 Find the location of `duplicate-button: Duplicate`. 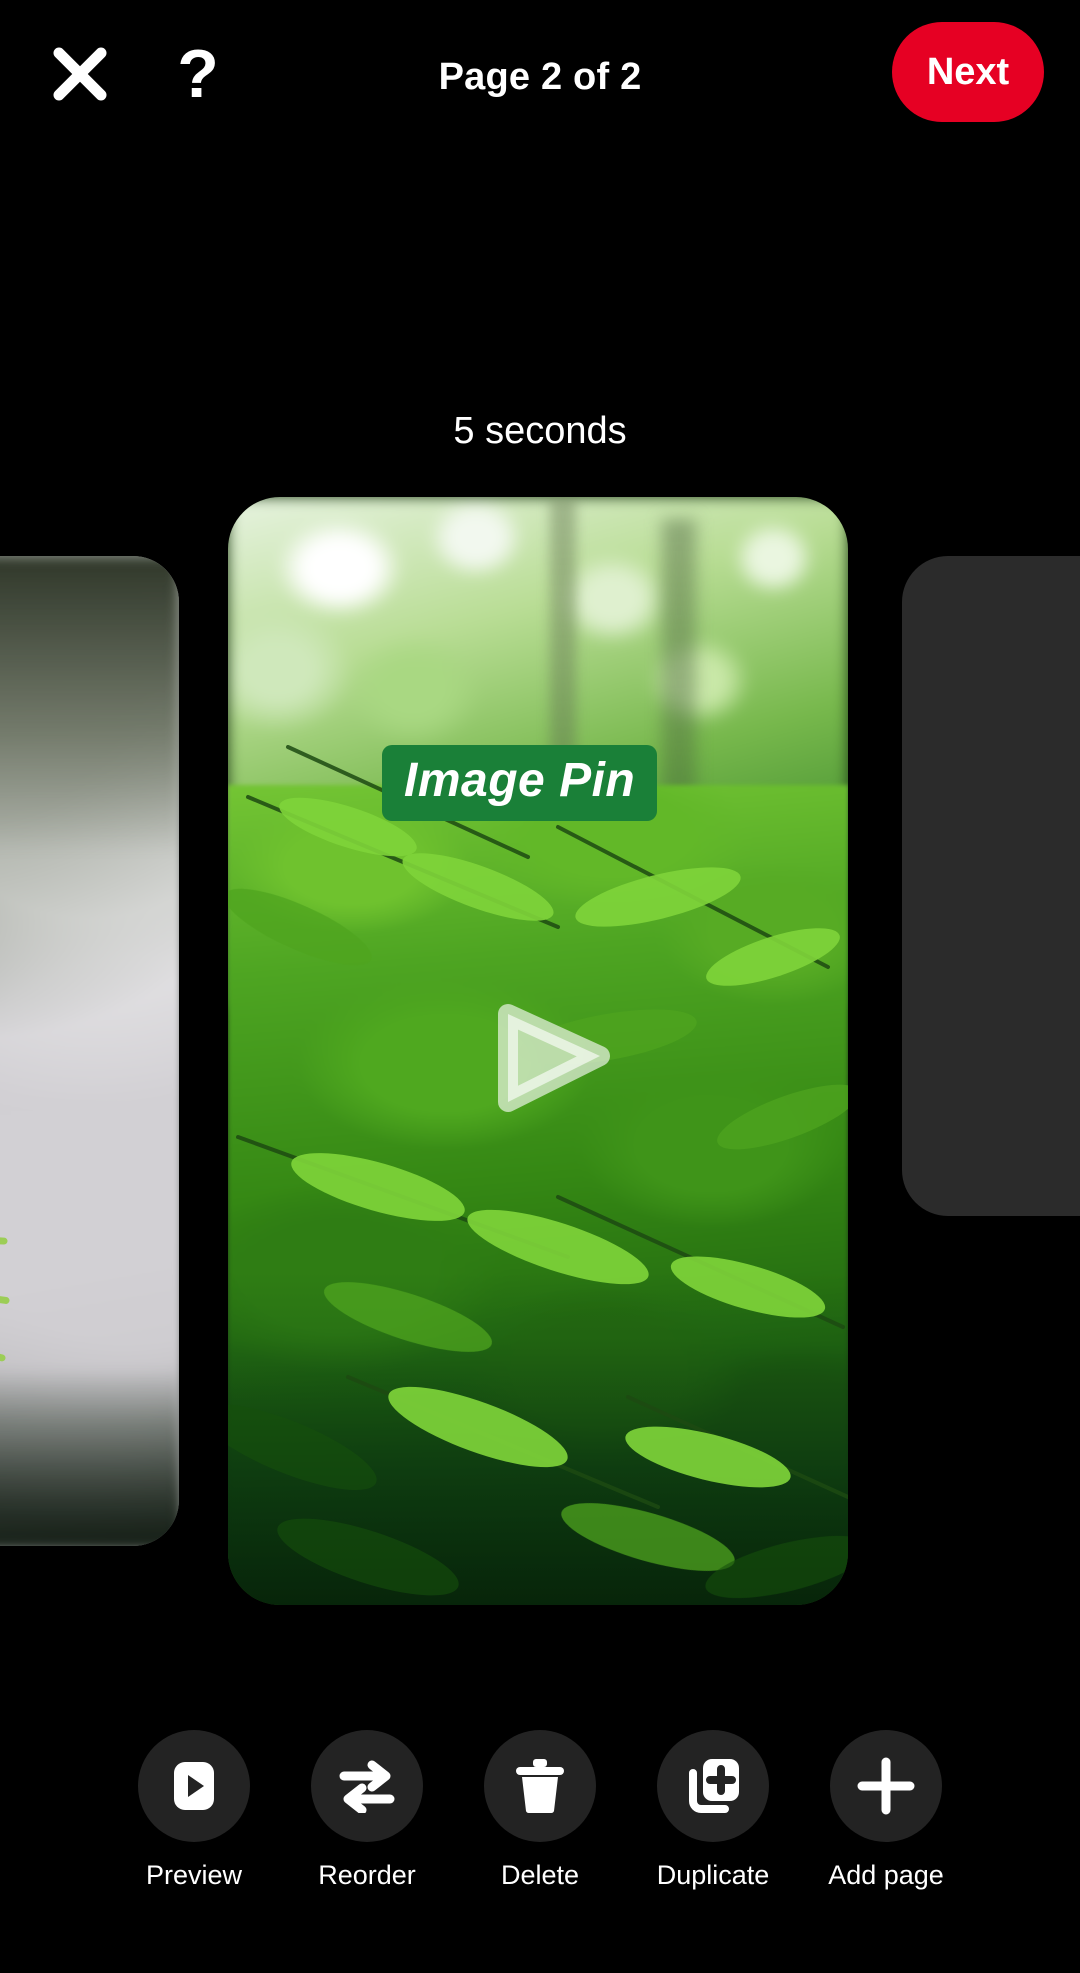

duplicate-button: Duplicate is located at coordinates (713, 1810).